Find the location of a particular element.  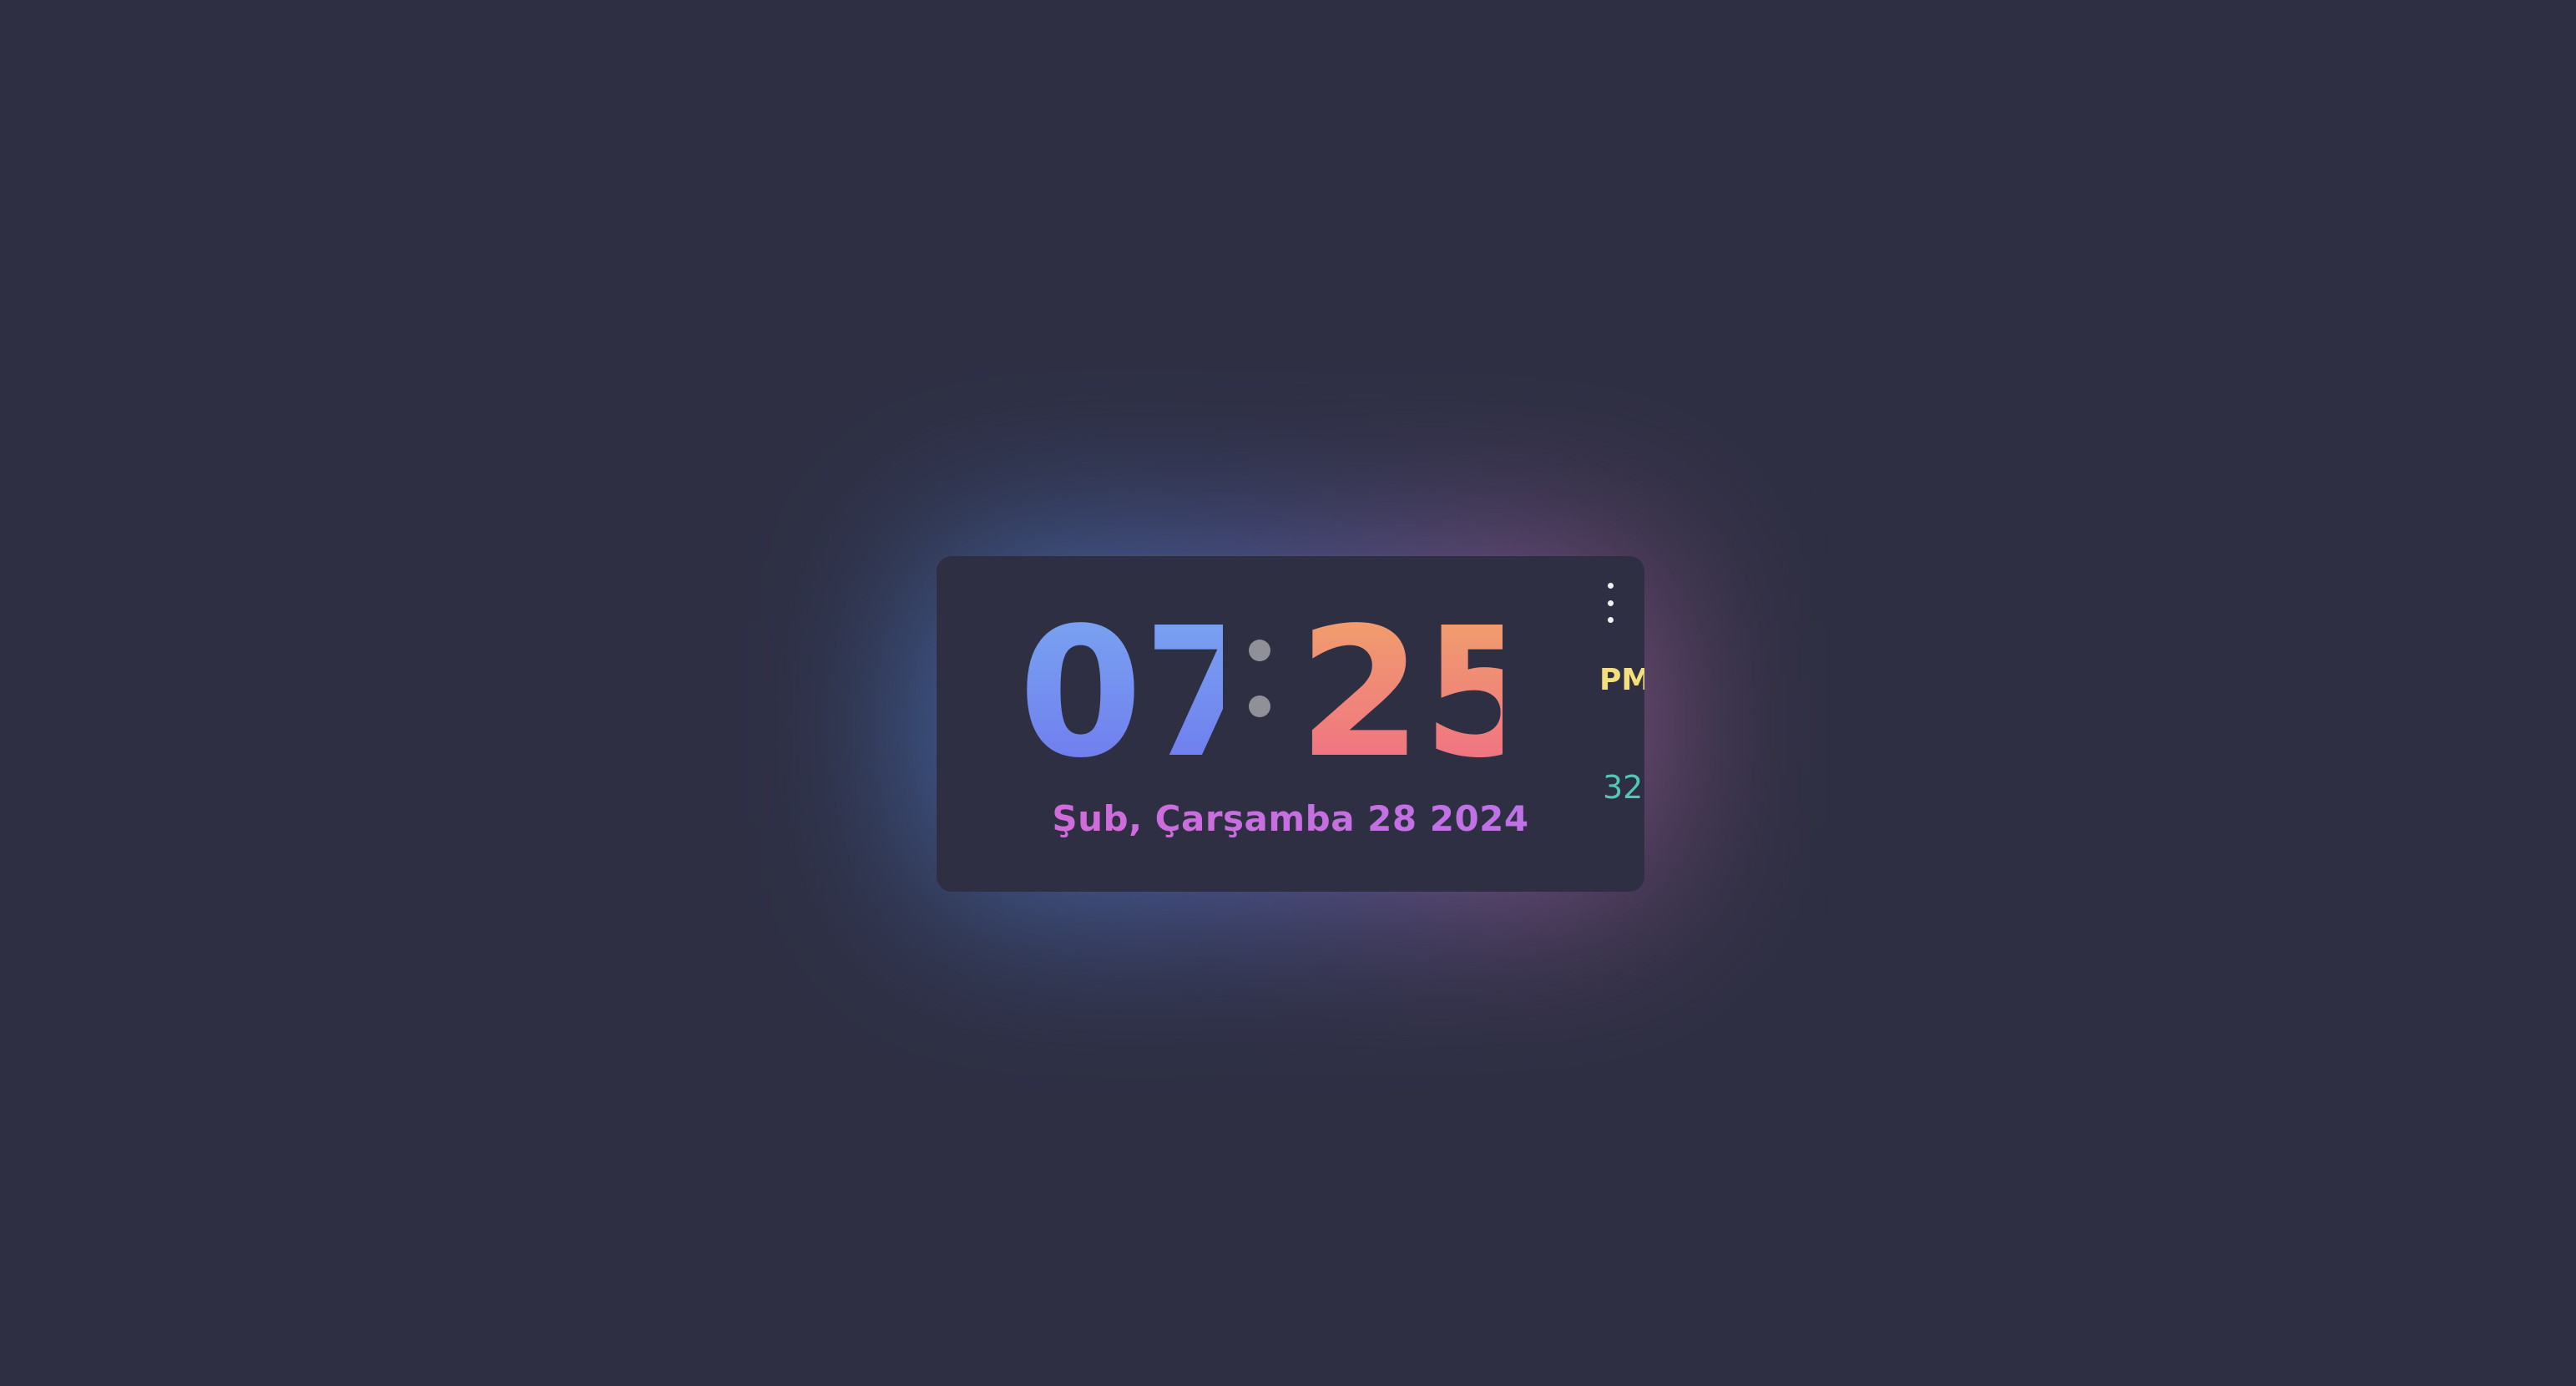

date-label: Şub, Çarşamba 28 2024 is located at coordinates (1290, 819).